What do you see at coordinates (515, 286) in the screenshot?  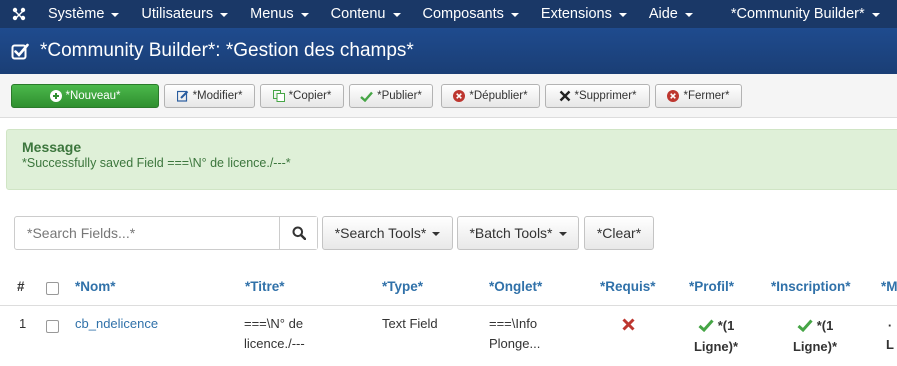 I see `col-tab: *Onglet*` at bounding box center [515, 286].